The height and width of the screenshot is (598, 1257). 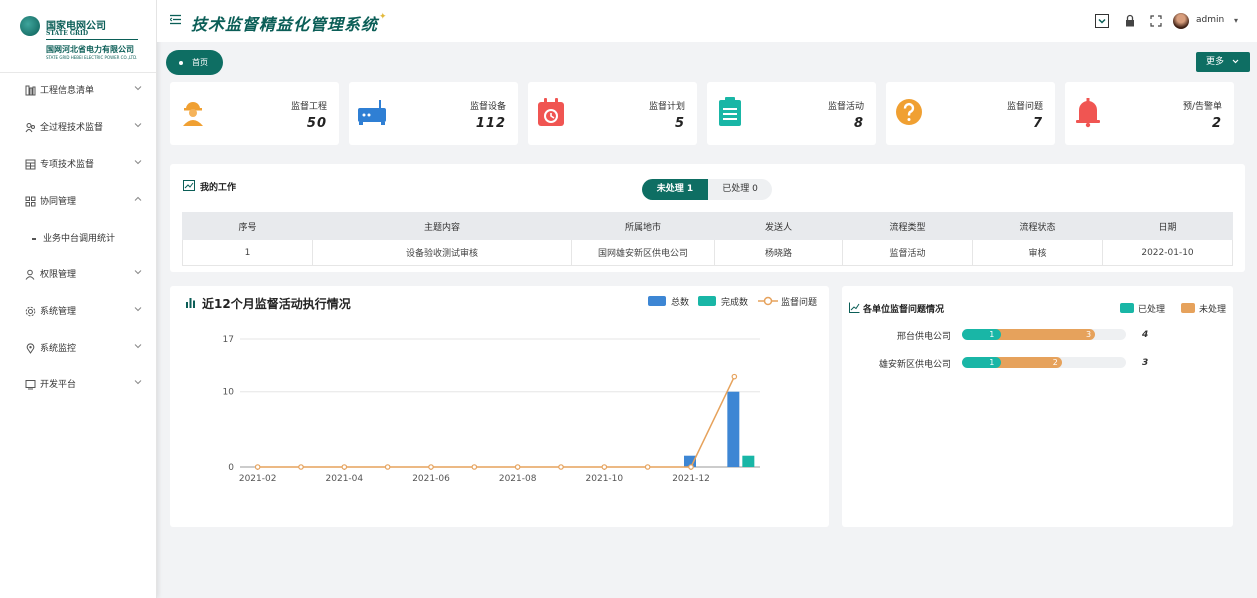 What do you see at coordinates (707, 301) in the screenshot?
I see `legend-swatch-completed` at bounding box center [707, 301].